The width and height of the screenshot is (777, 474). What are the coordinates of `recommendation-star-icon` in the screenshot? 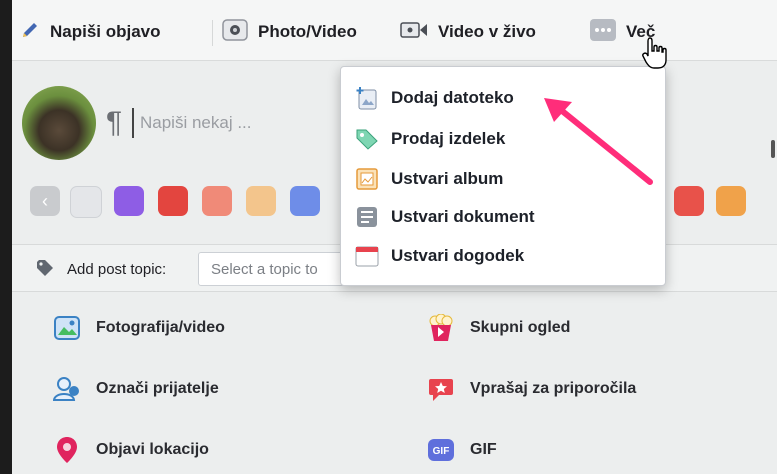 It's located at (441, 389).